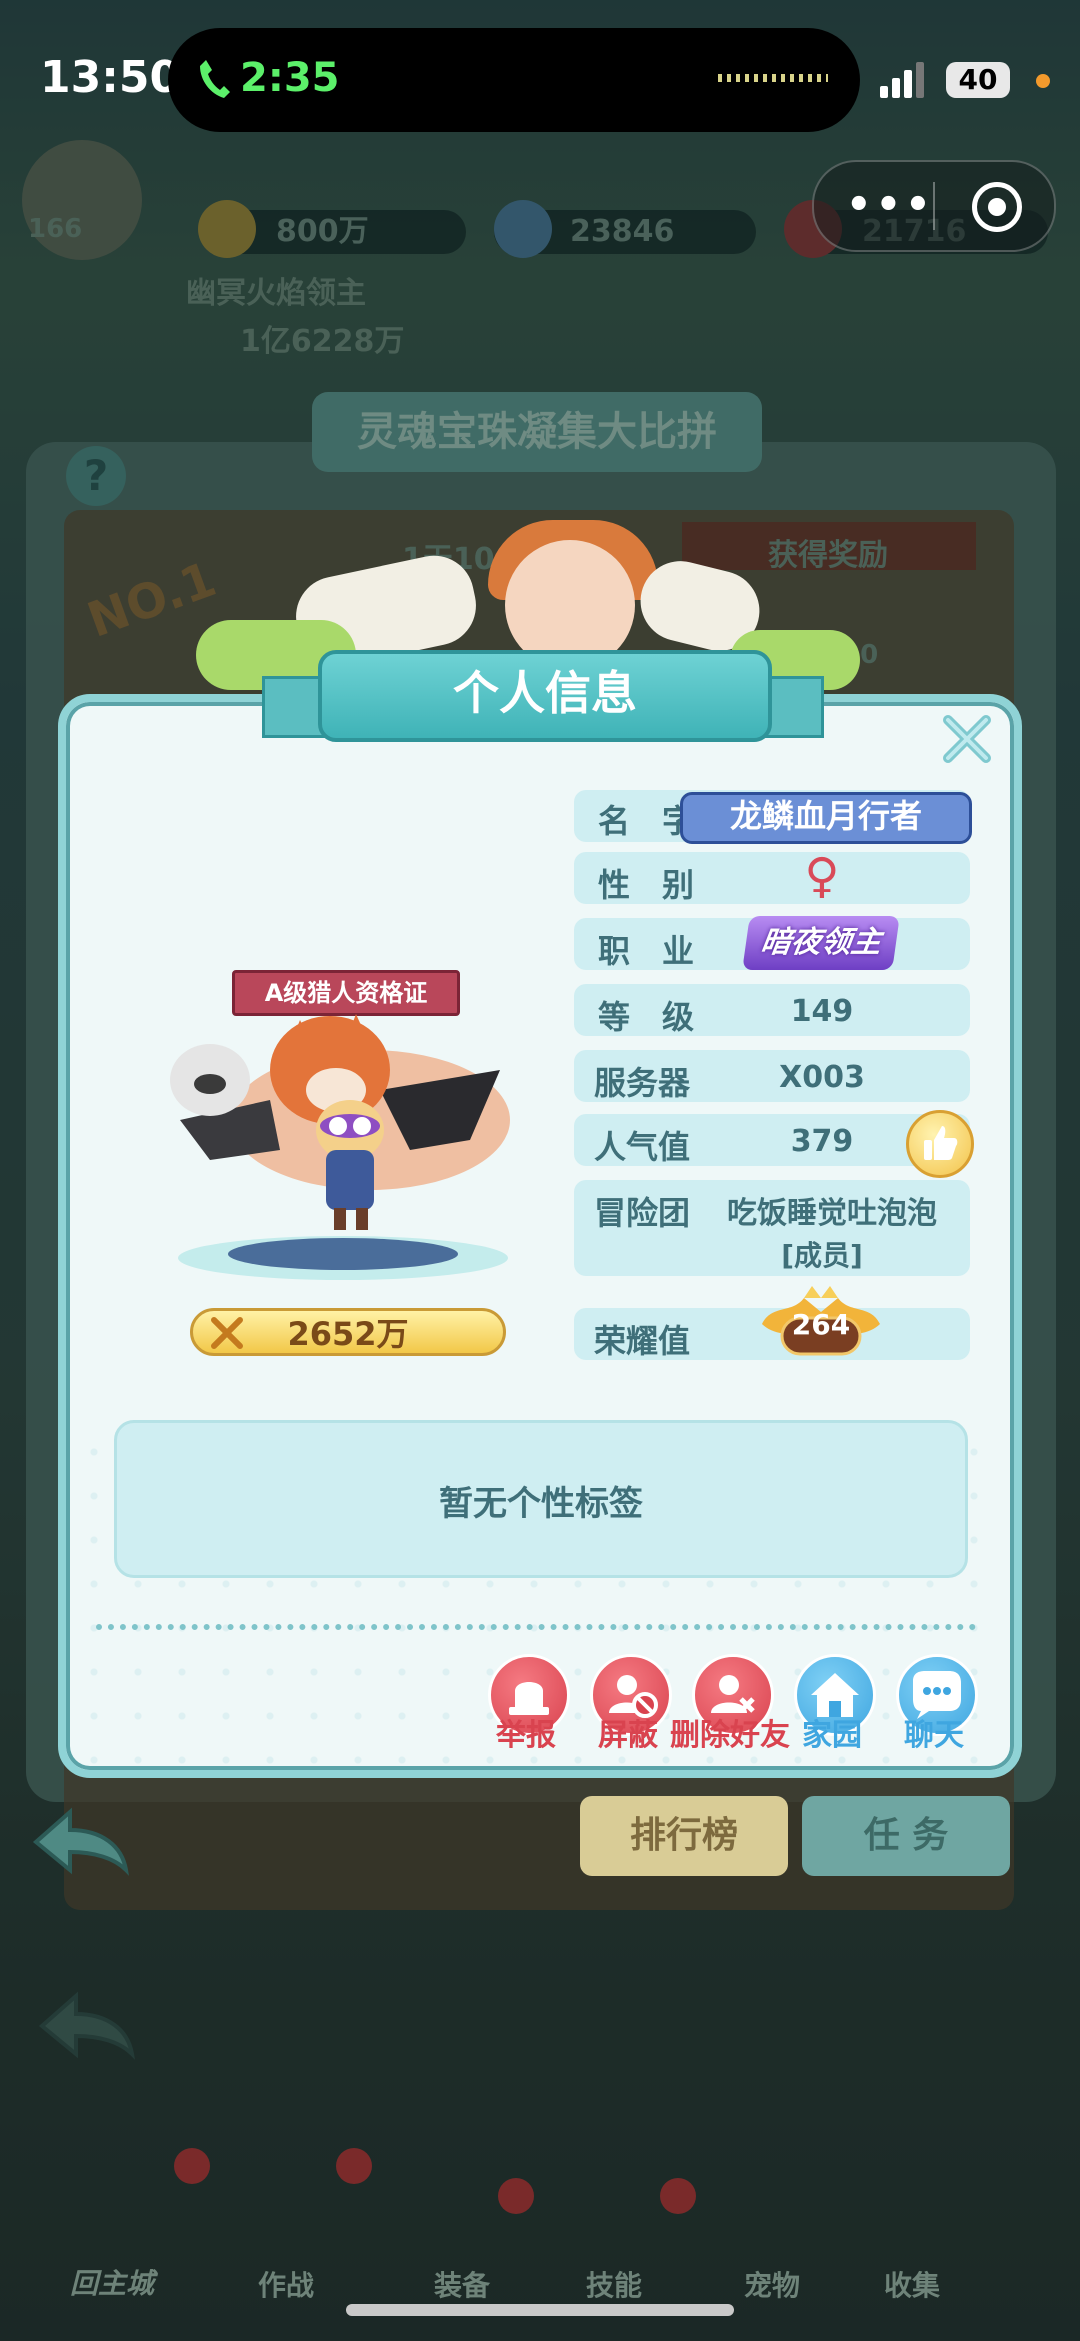 The image size is (1080, 2341). What do you see at coordinates (646, 1017) in the screenshot?
I see `level-label: 等 级` at bounding box center [646, 1017].